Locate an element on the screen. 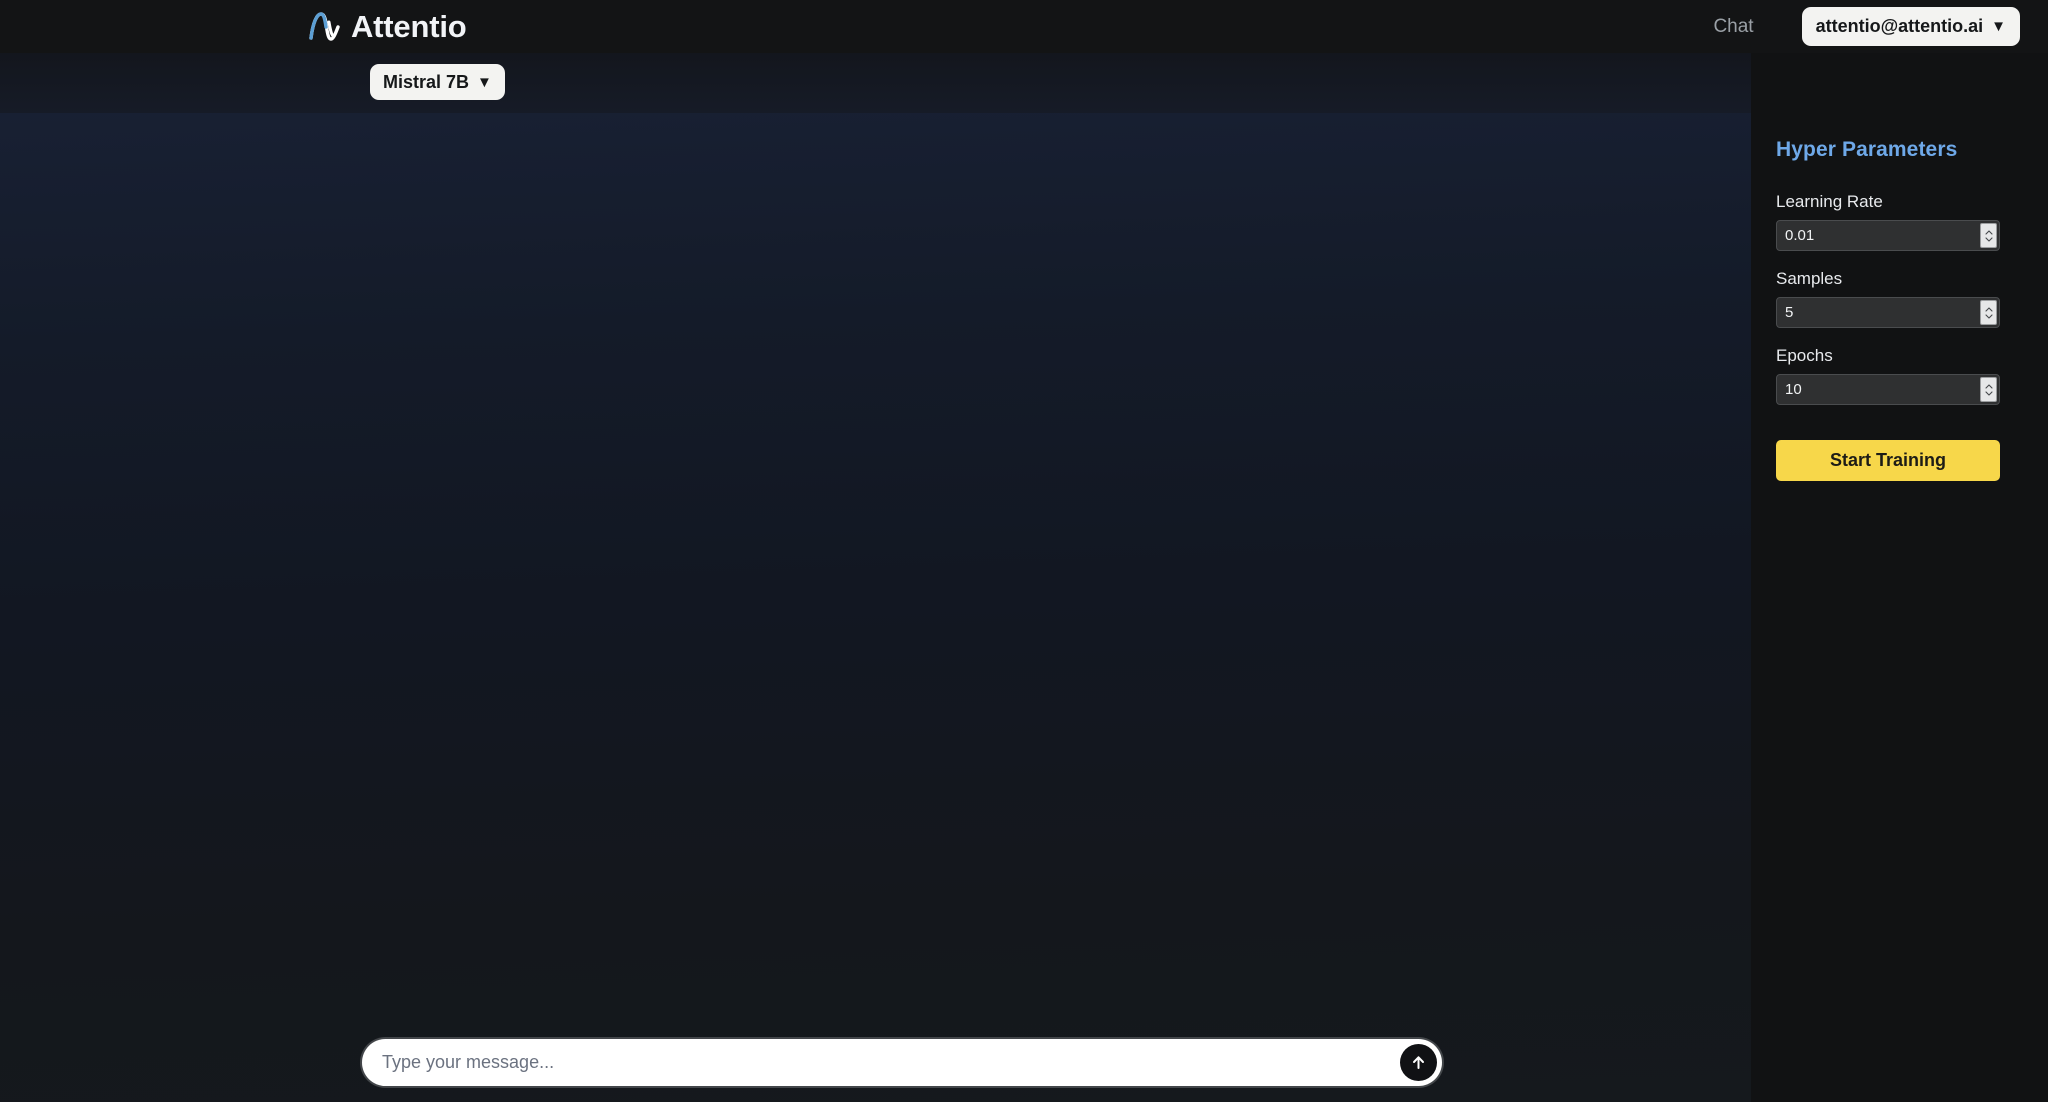  field-learning-rate: Learning Rate is located at coordinates (1888, 221).